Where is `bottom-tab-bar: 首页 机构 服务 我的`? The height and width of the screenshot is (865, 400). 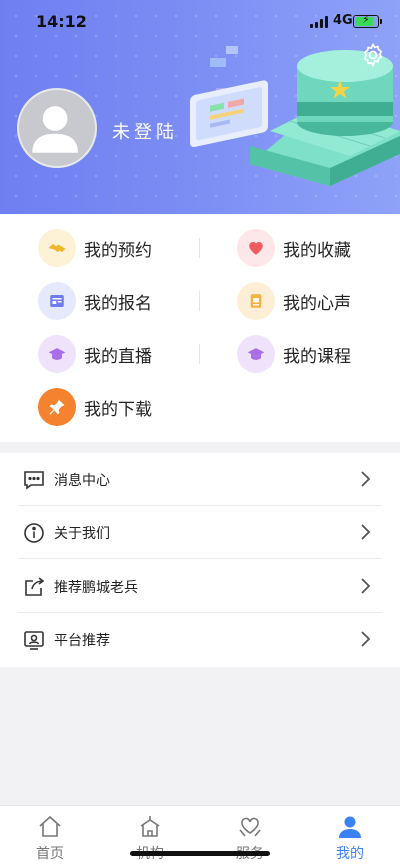 bottom-tab-bar: 首页 机构 服务 我的 is located at coordinates (200, 835).